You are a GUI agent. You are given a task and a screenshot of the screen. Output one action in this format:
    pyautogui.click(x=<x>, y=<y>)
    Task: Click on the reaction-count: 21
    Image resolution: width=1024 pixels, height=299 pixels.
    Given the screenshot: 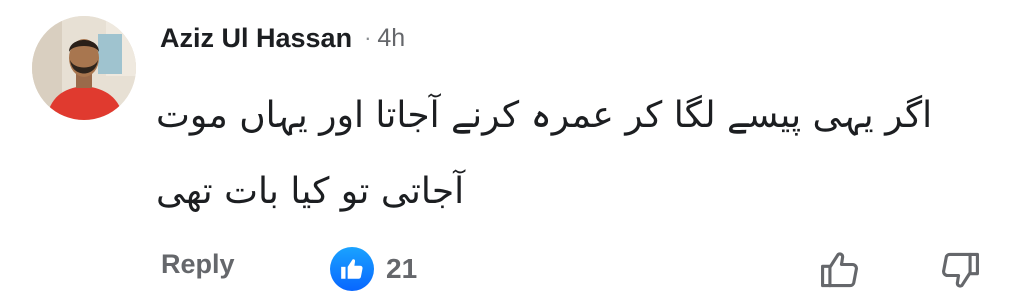 What is the action you would take?
    pyautogui.click(x=402, y=268)
    